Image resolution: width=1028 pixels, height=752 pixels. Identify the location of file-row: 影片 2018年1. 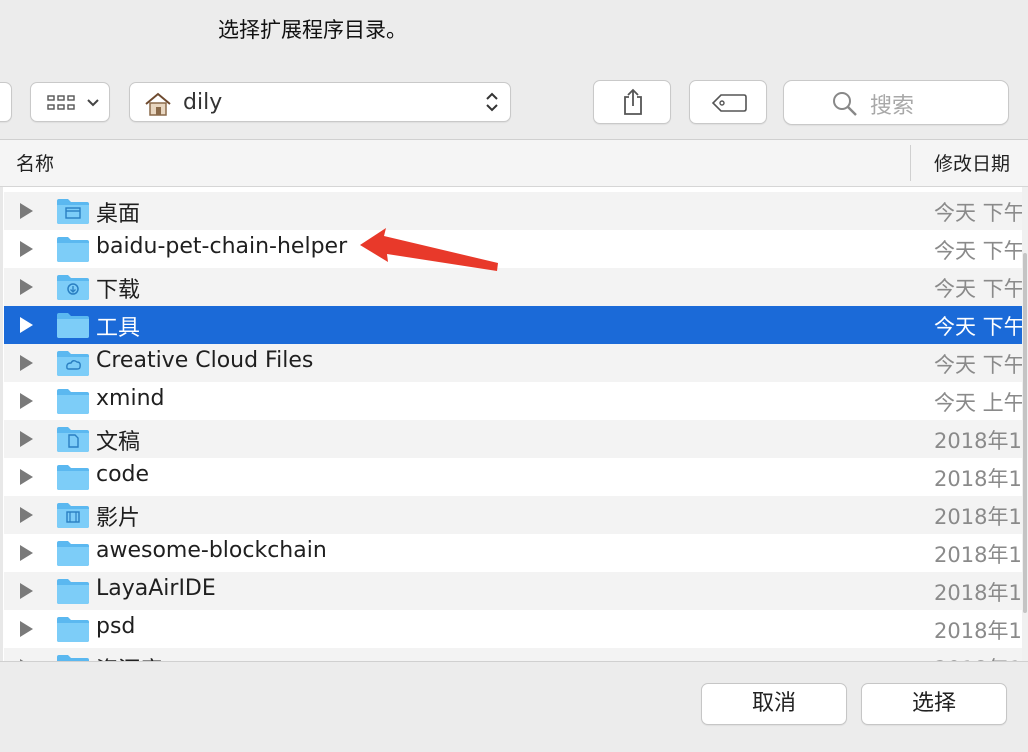
(513, 515).